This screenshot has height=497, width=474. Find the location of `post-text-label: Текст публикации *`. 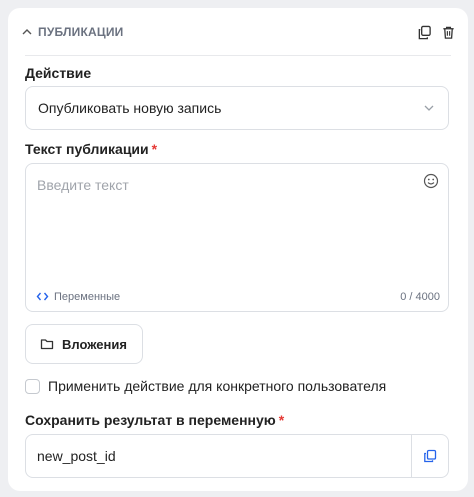

post-text-label: Текст публикации * is located at coordinates (91, 149).